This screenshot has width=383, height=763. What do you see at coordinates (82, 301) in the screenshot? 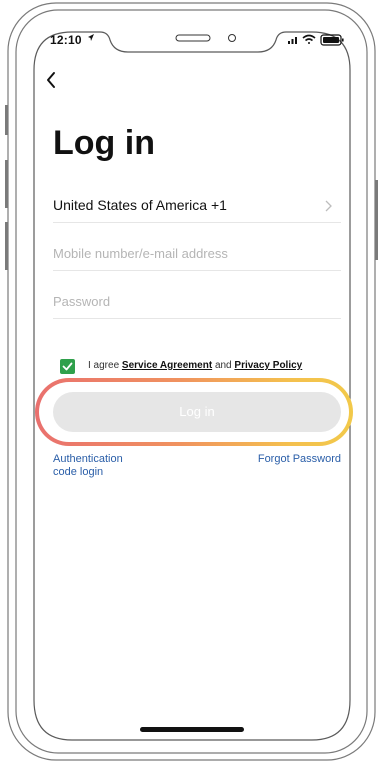
I see `password-placeholder: Password` at bounding box center [82, 301].